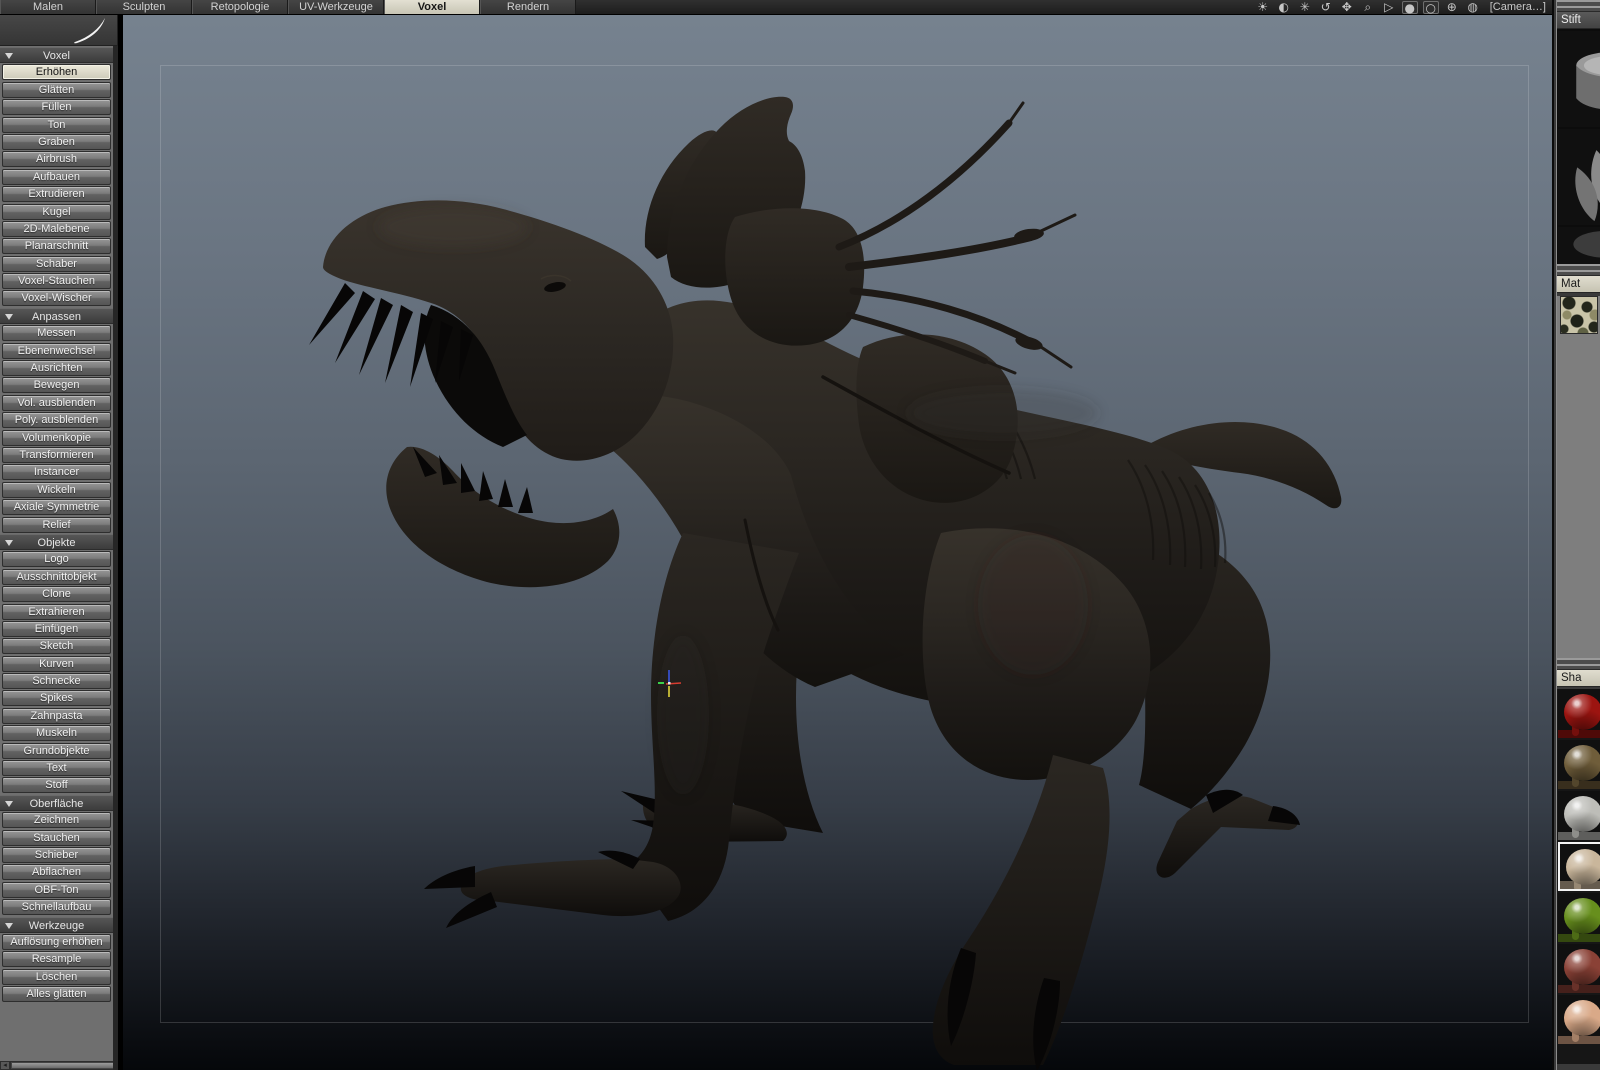 This screenshot has width=1600, height=1070. I want to click on tool-button-sketch: Sketch, so click(56, 646).